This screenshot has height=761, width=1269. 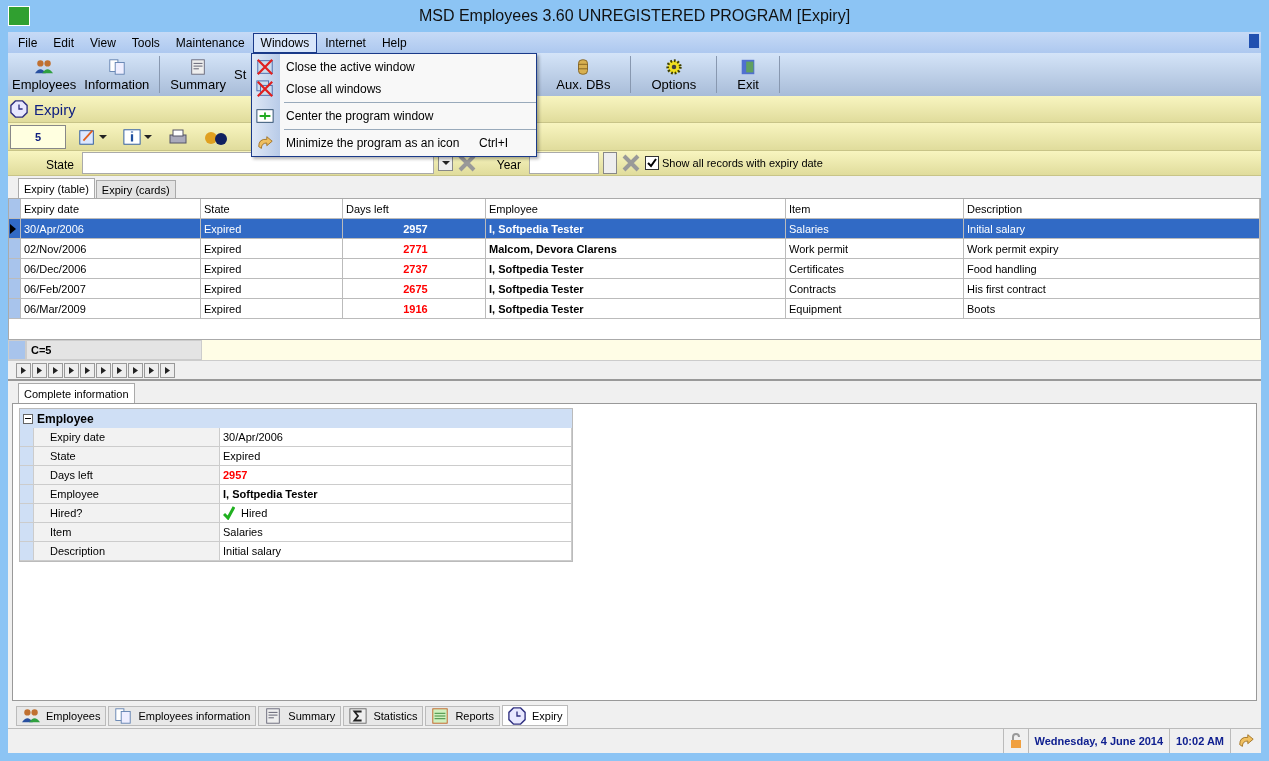 What do you see at coordinates (396, 494) in the screenshot?
I see `property-value: I, Softpedia Tester` at bounding box center [396, 494].